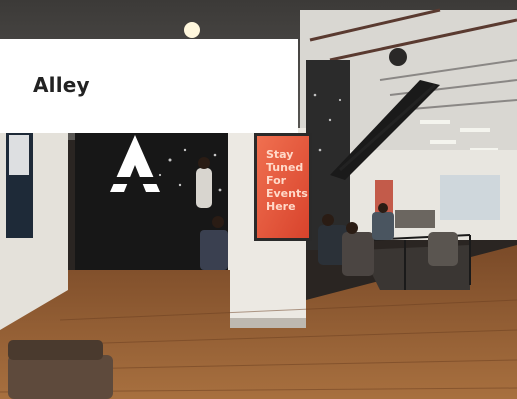 The width and height of the screenshot is (517, 399). Describe the element at coordinates (276, 180) in the screenshot. I see `sign-line: For` at that location.